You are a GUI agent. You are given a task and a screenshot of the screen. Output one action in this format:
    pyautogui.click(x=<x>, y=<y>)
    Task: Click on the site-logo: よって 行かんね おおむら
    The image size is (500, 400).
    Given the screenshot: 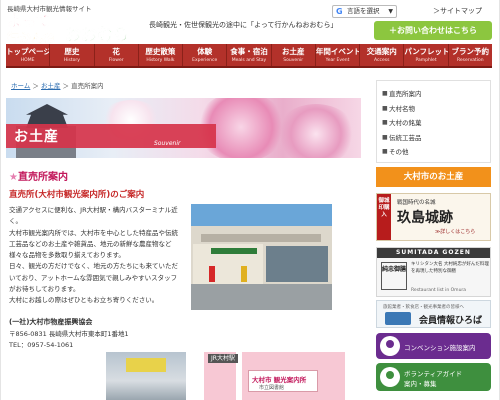 What is the action you would take?
    pyautogui.click(x=70, y=27)
    